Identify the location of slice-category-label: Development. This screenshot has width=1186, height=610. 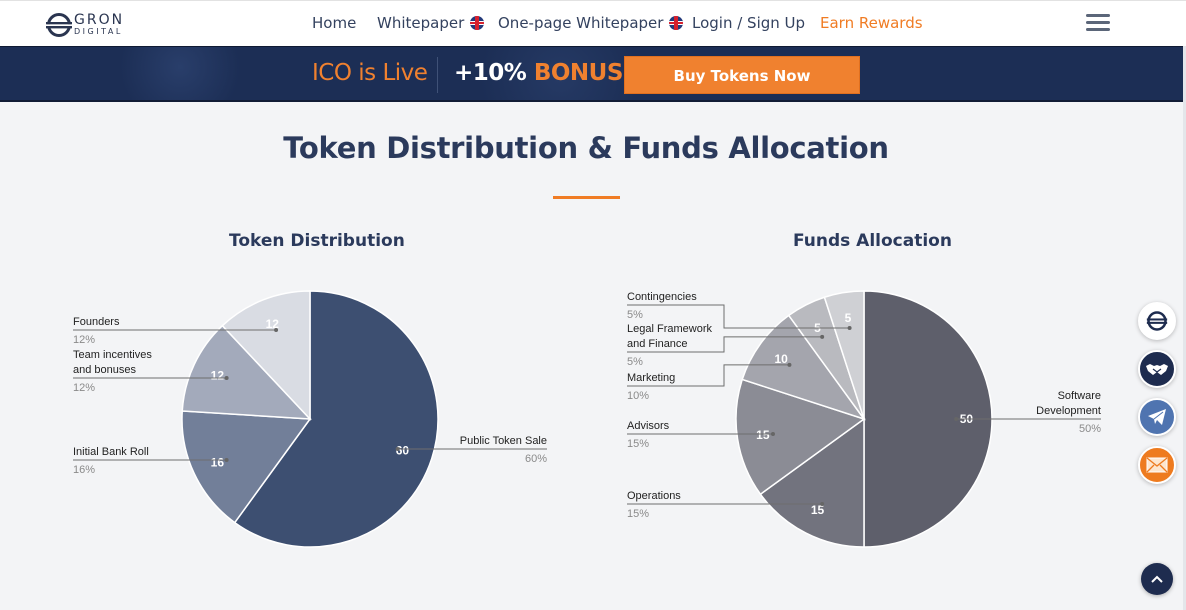
(1068, 411).